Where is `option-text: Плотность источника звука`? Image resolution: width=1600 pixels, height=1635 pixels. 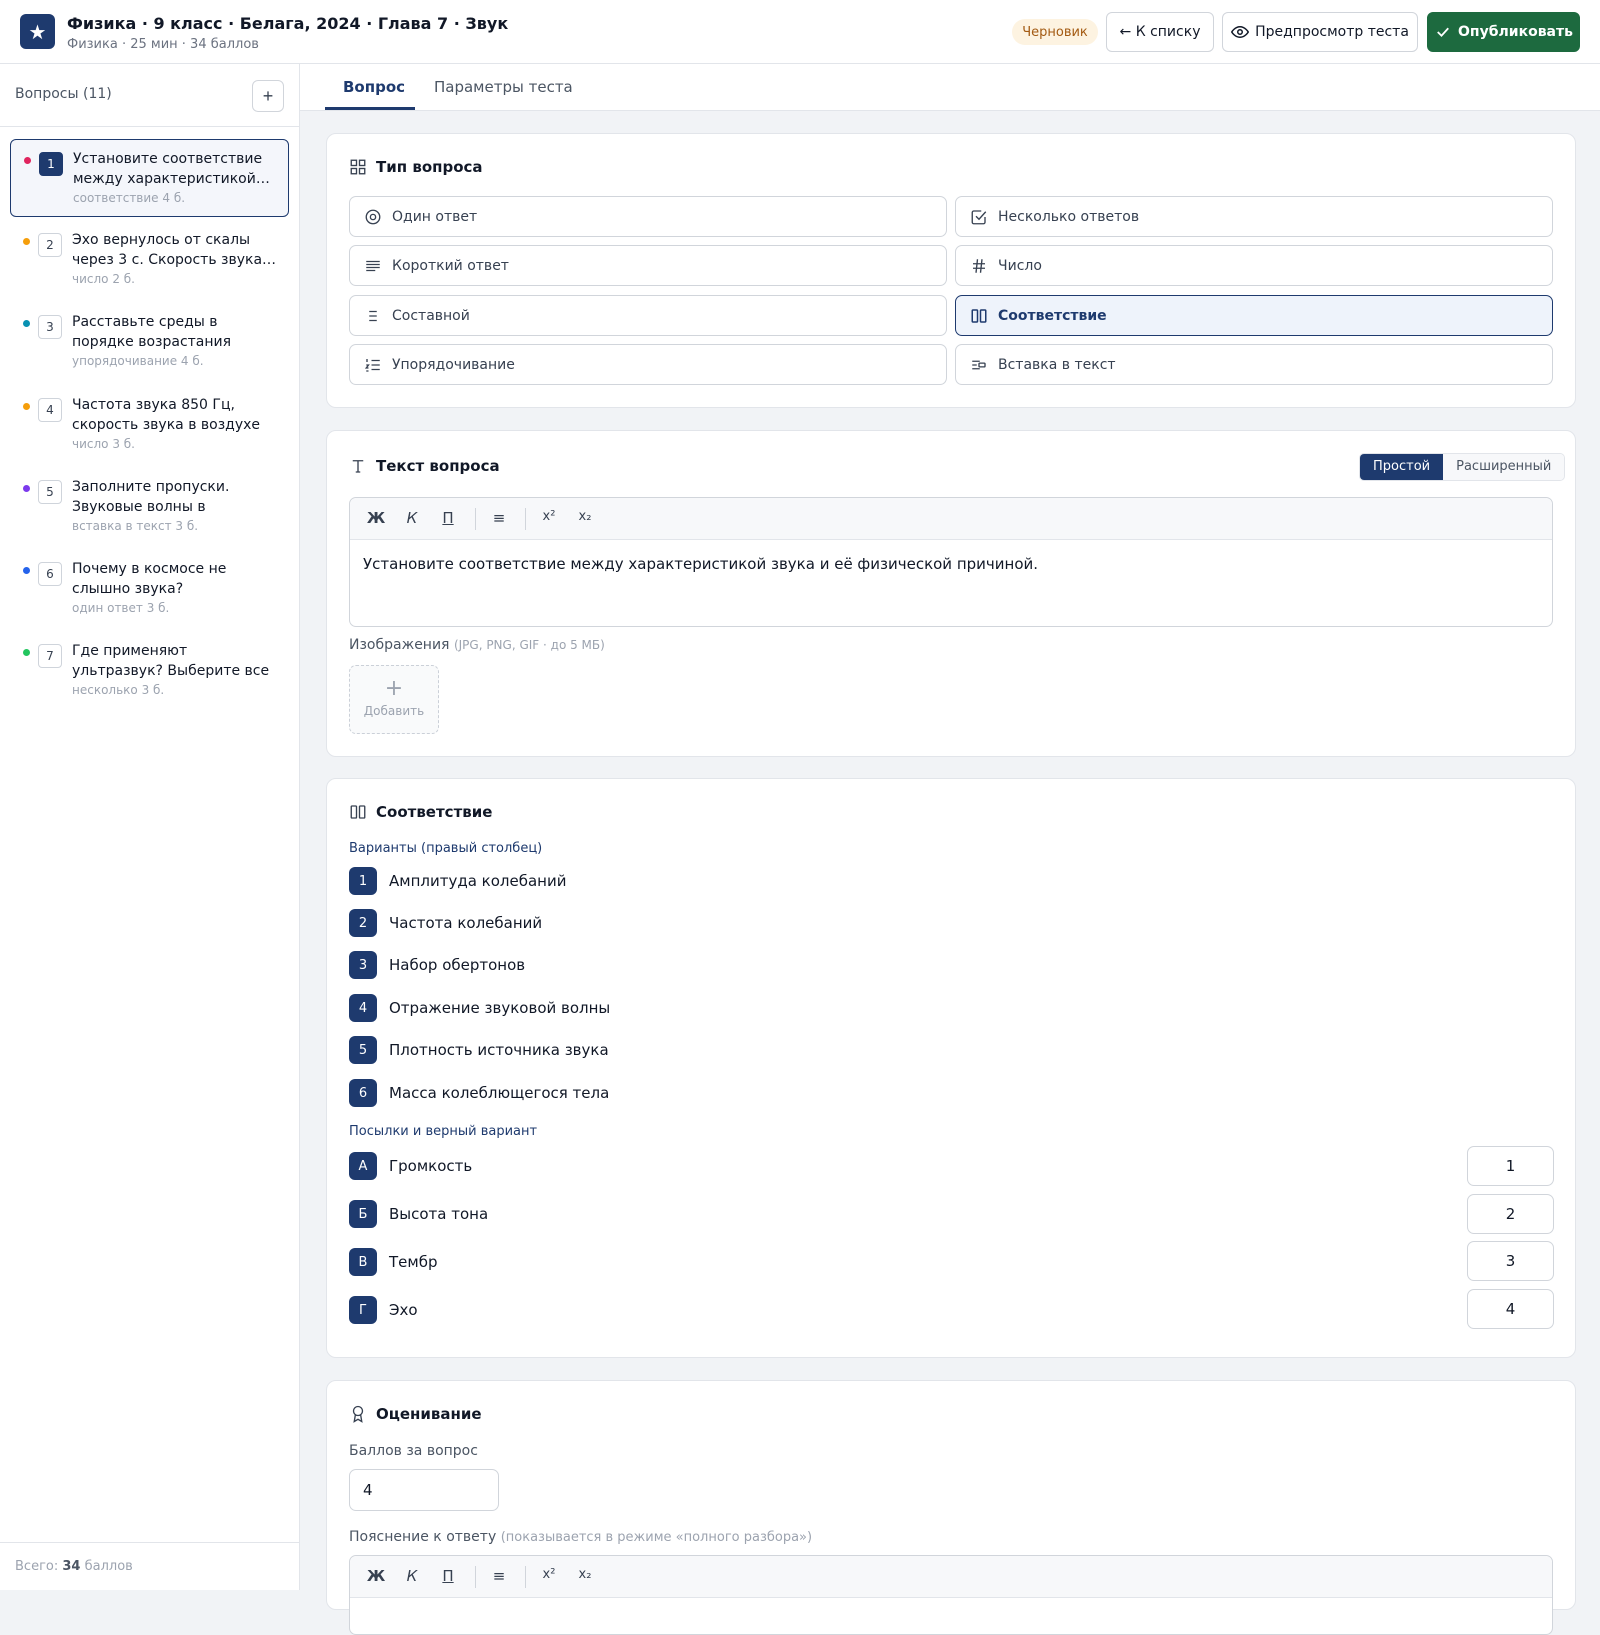
option-text: Плотность источника звука is located at coordinates (499, 1050).